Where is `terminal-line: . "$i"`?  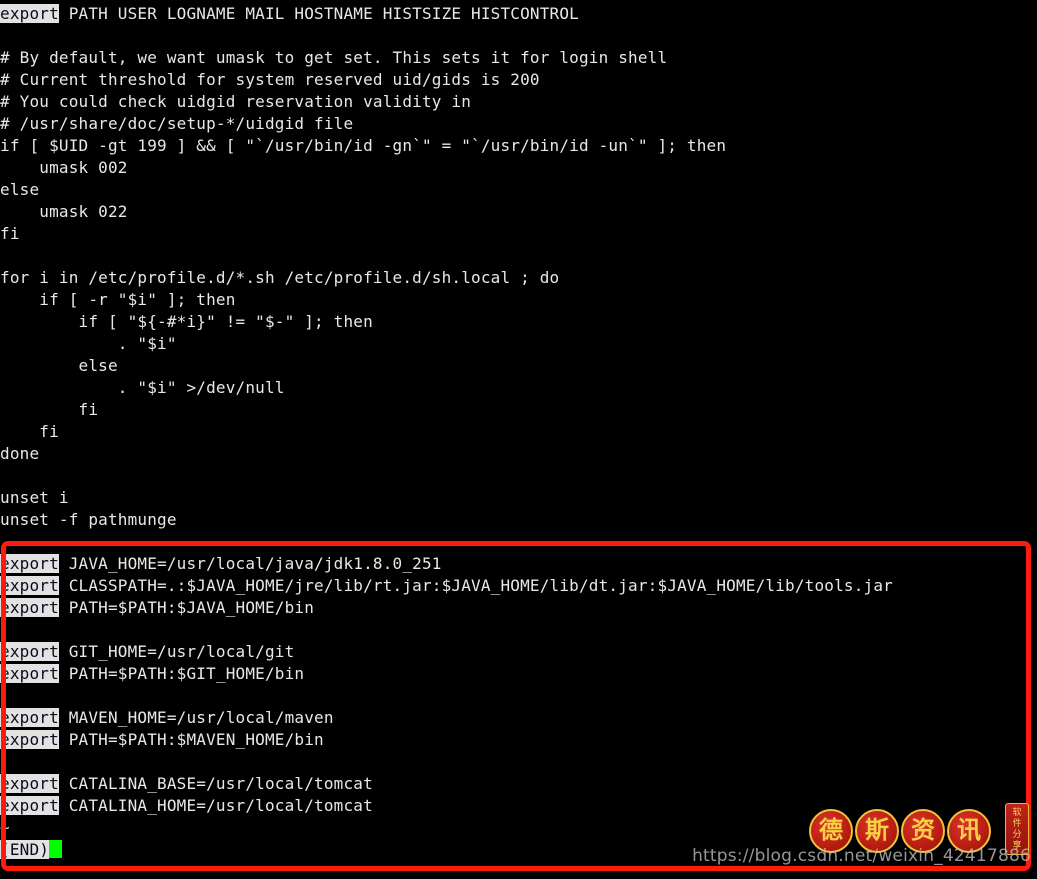
terminal-line: . "$i" is located at coordinates (88, 343).